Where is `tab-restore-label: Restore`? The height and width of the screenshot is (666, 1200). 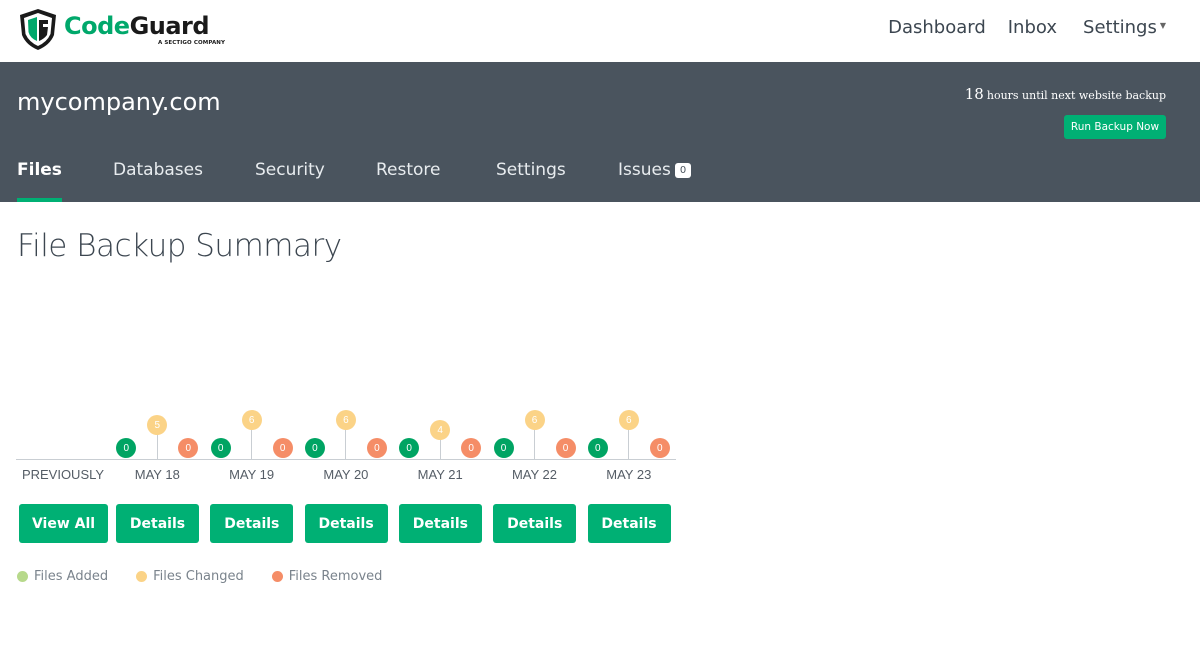
tab-restore-label: Restore is located at coordinates (408, 170).